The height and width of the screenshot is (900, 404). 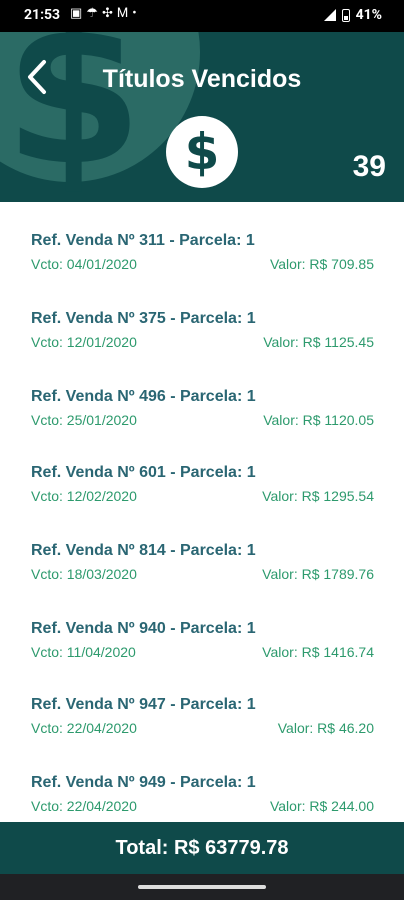 What do you see at coordinates (143, 318) in the screenshot?
I see `item-title: Ref. Venda Nº 375 - Parcela: 1` at bounding box center [143, 318].